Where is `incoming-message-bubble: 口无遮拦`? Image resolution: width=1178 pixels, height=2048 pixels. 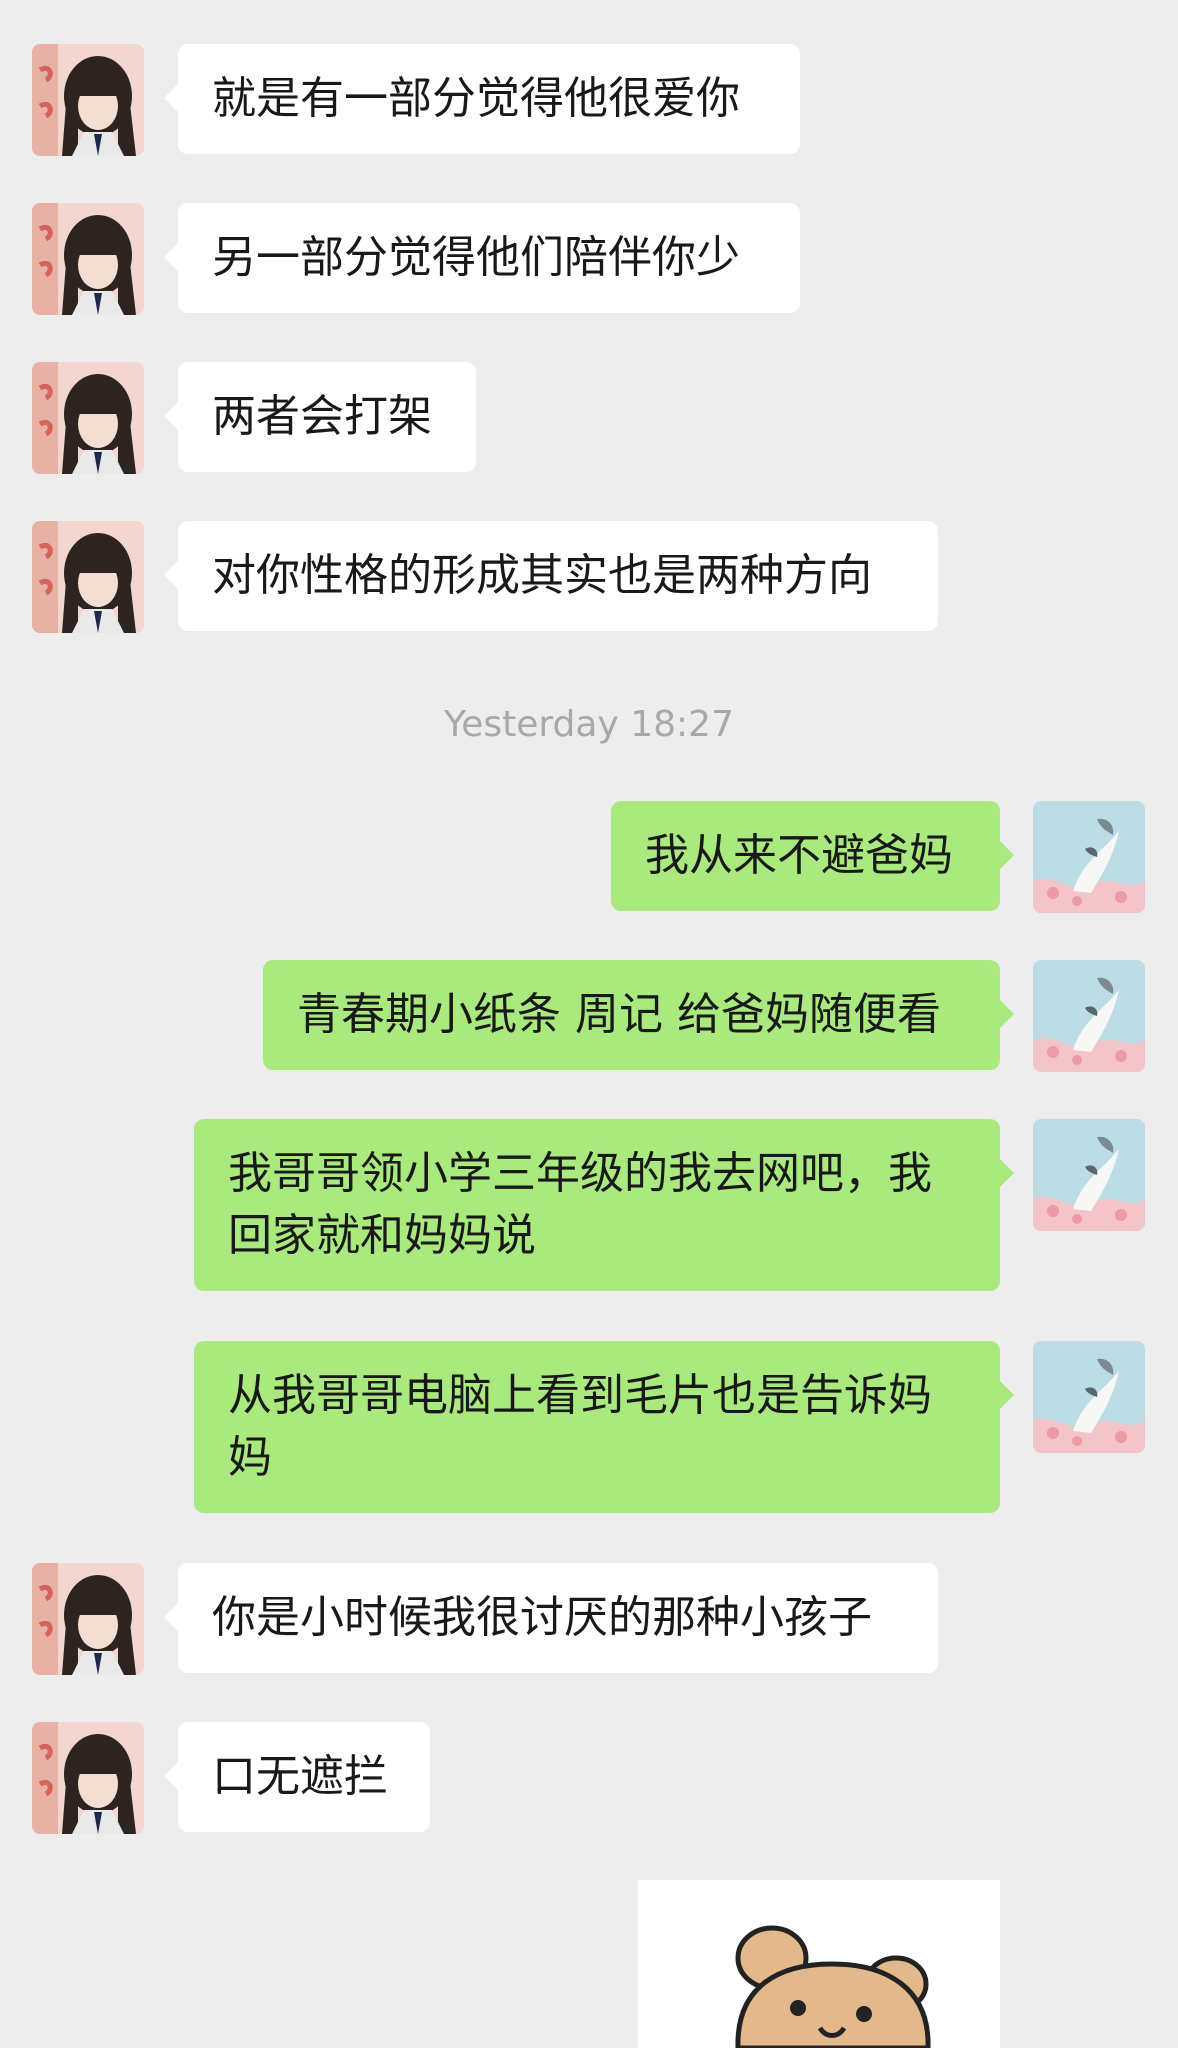
incoming-message-bubble: 口无遮拦 is located at coordinates (297, 1777).